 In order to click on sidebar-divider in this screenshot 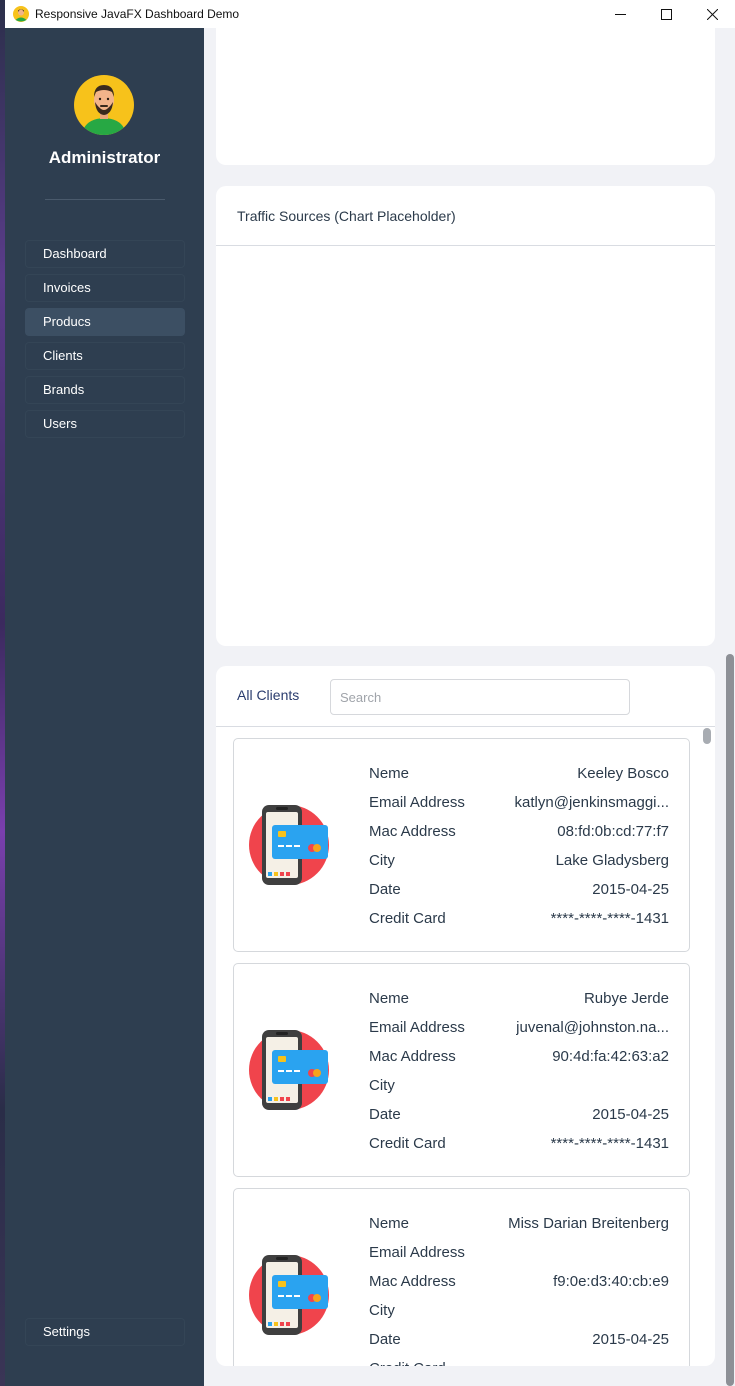, I will do `click(105, 199)`.